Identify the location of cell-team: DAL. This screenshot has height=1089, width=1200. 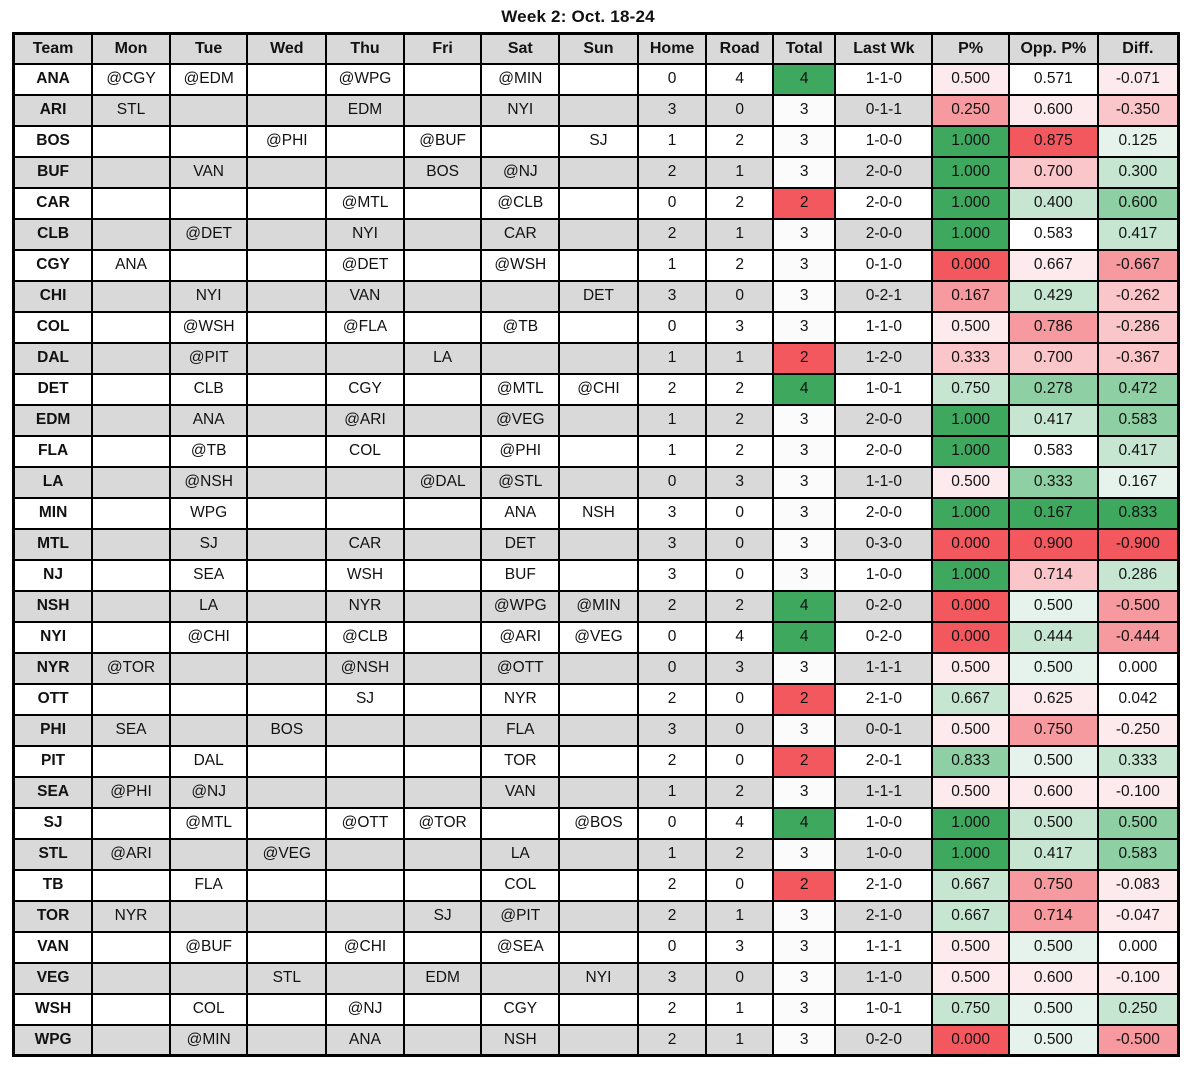
(53, 358).